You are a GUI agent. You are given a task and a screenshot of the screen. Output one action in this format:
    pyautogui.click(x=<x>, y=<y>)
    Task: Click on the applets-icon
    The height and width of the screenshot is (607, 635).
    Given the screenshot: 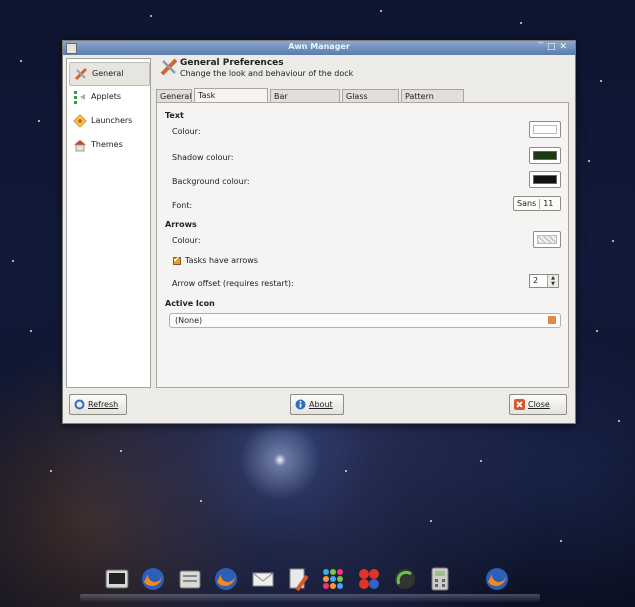 What is the action you would take?
    pyautogui.click(x=79, y=97)
    